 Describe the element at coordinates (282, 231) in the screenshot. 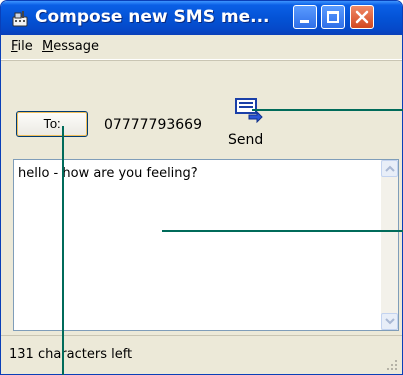

I see `callout-line-message` at that location.